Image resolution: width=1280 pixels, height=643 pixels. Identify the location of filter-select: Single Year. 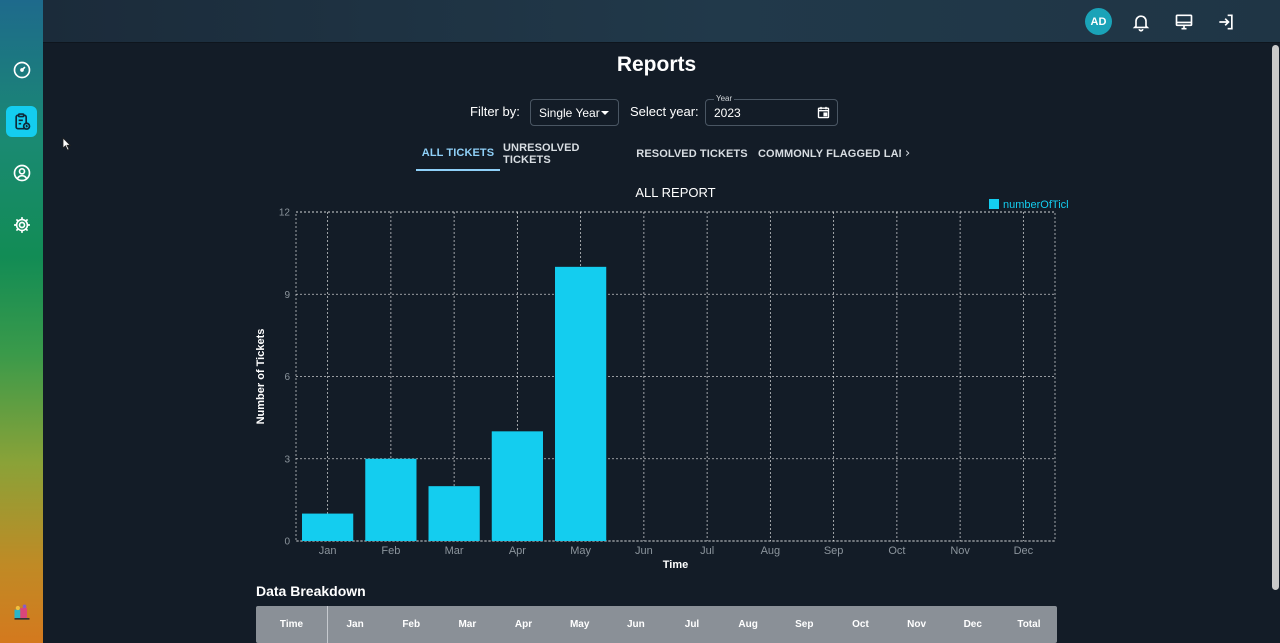
(574, 112).